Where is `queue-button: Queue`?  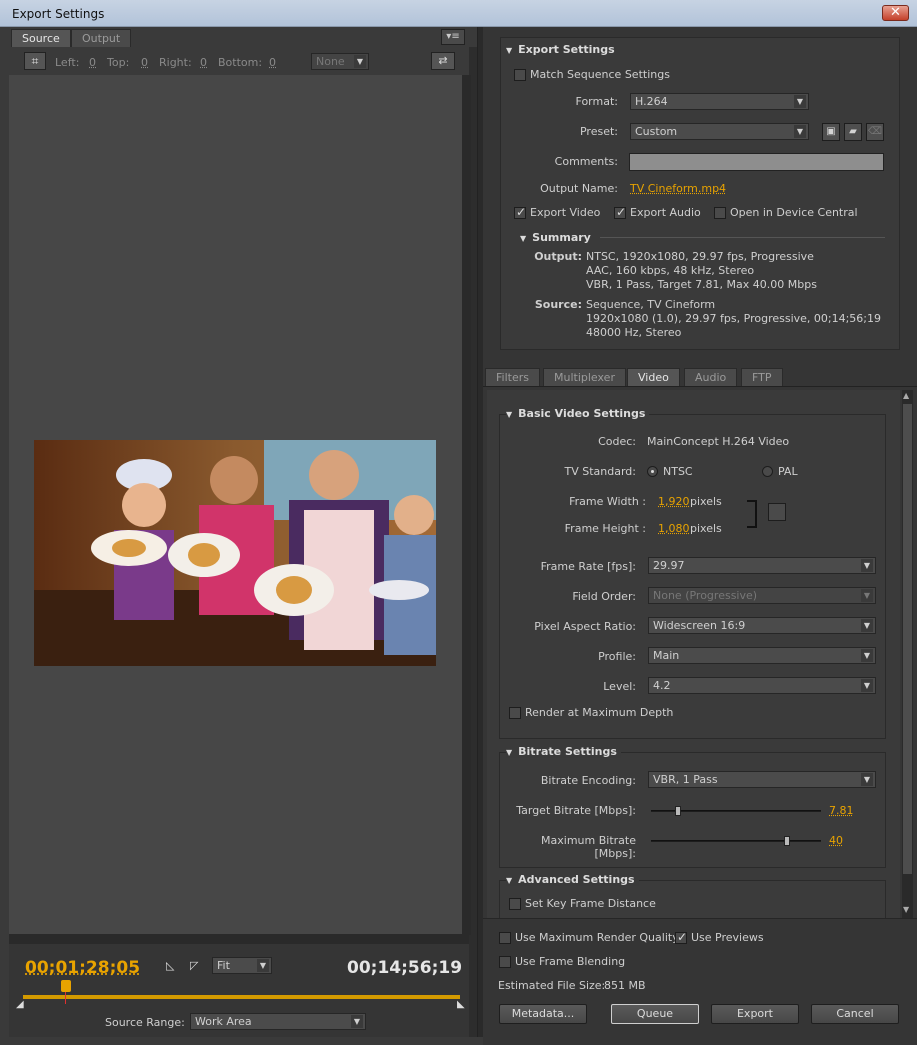 queue-button: Queue is located at coordinates (655, 1014).